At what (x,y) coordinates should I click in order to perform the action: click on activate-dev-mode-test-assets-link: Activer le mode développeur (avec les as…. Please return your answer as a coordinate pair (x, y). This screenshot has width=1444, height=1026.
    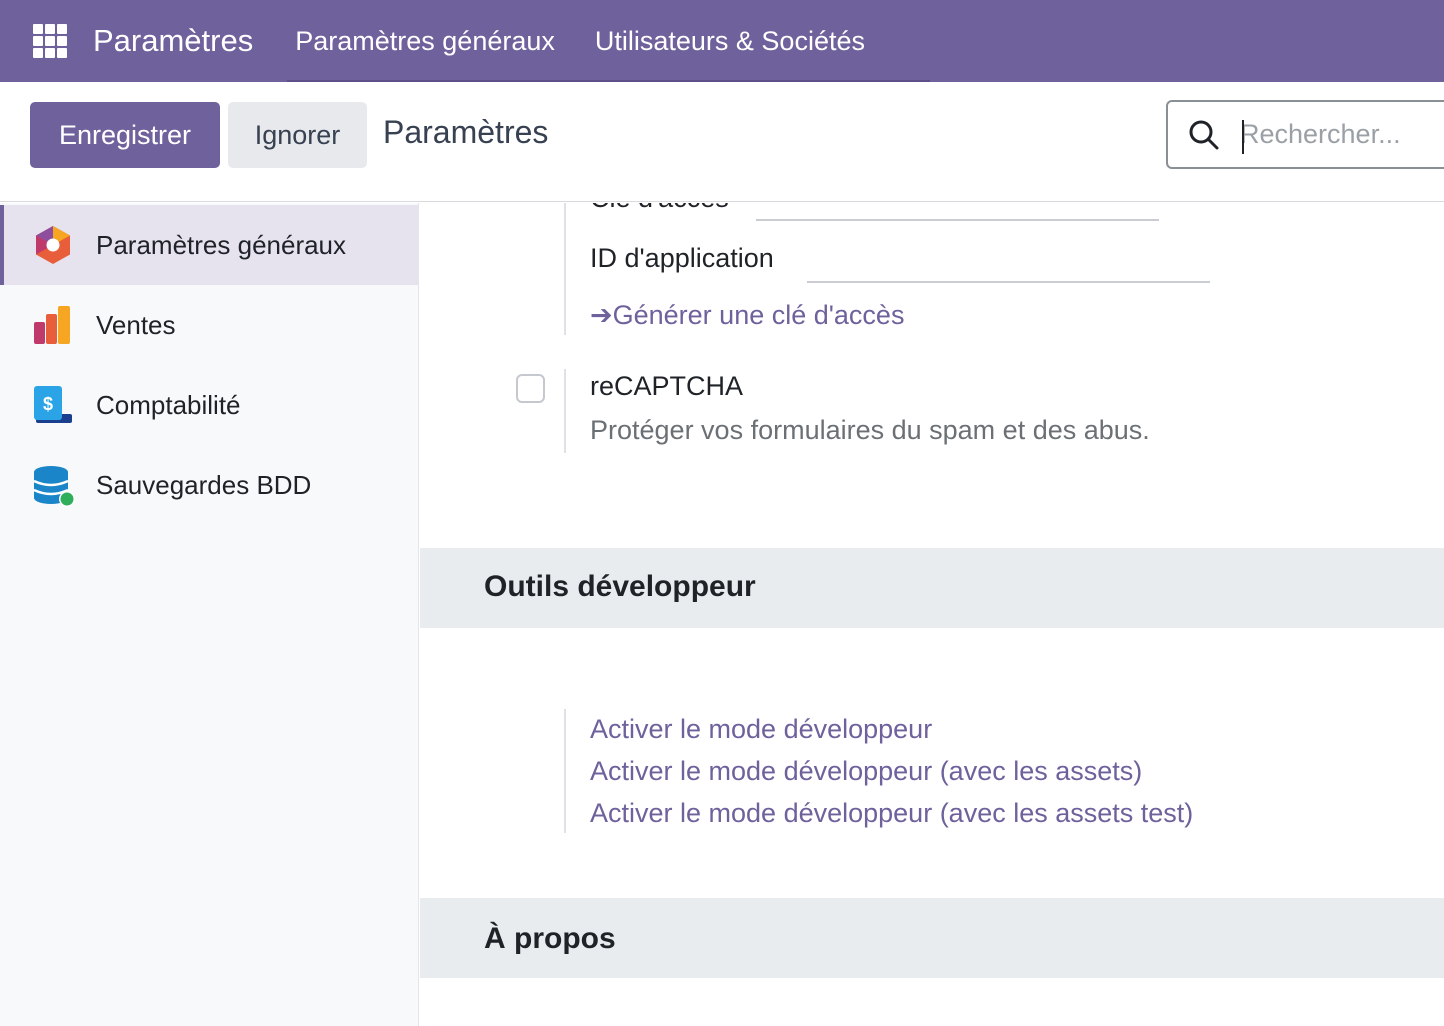
    Looking at the image, I should click on (891, 813).